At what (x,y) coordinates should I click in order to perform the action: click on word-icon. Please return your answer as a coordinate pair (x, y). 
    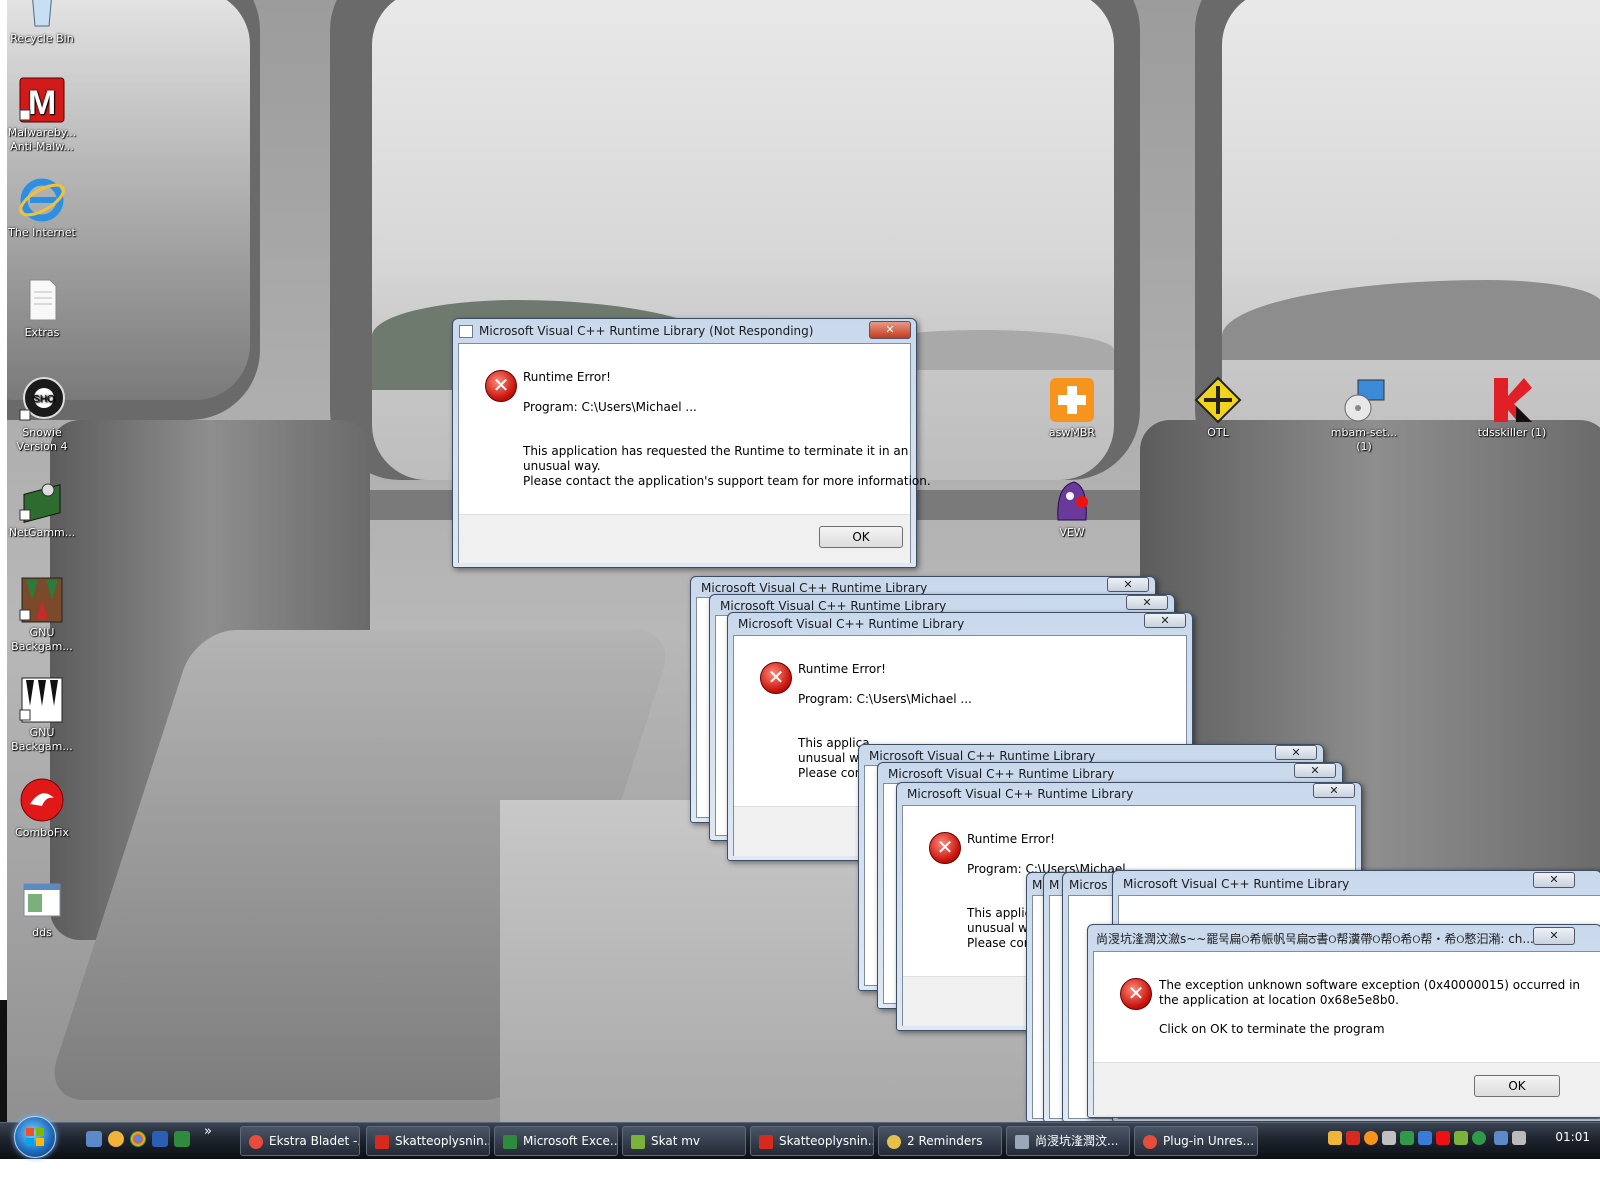
    Looking at the image, I should click on (160, 1139).